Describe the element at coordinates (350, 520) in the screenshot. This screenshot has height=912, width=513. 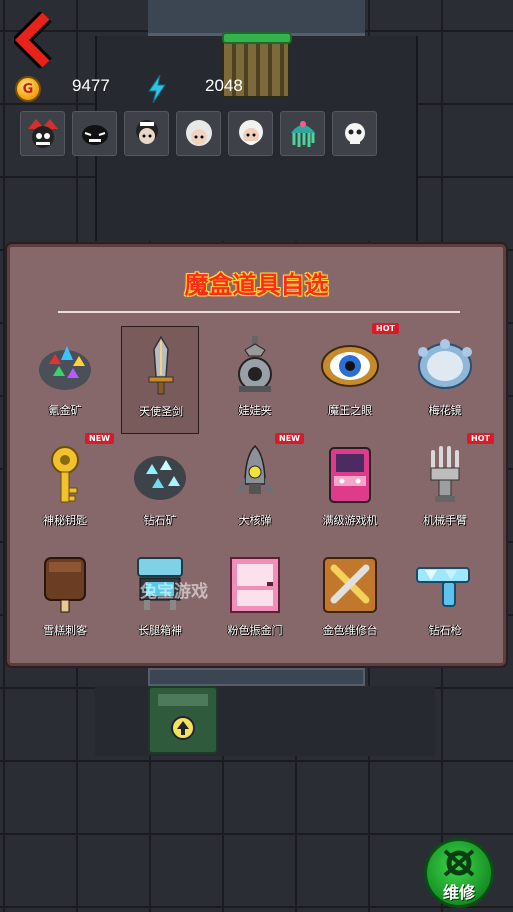
I see `item-label: 满级游戏机` at that location.